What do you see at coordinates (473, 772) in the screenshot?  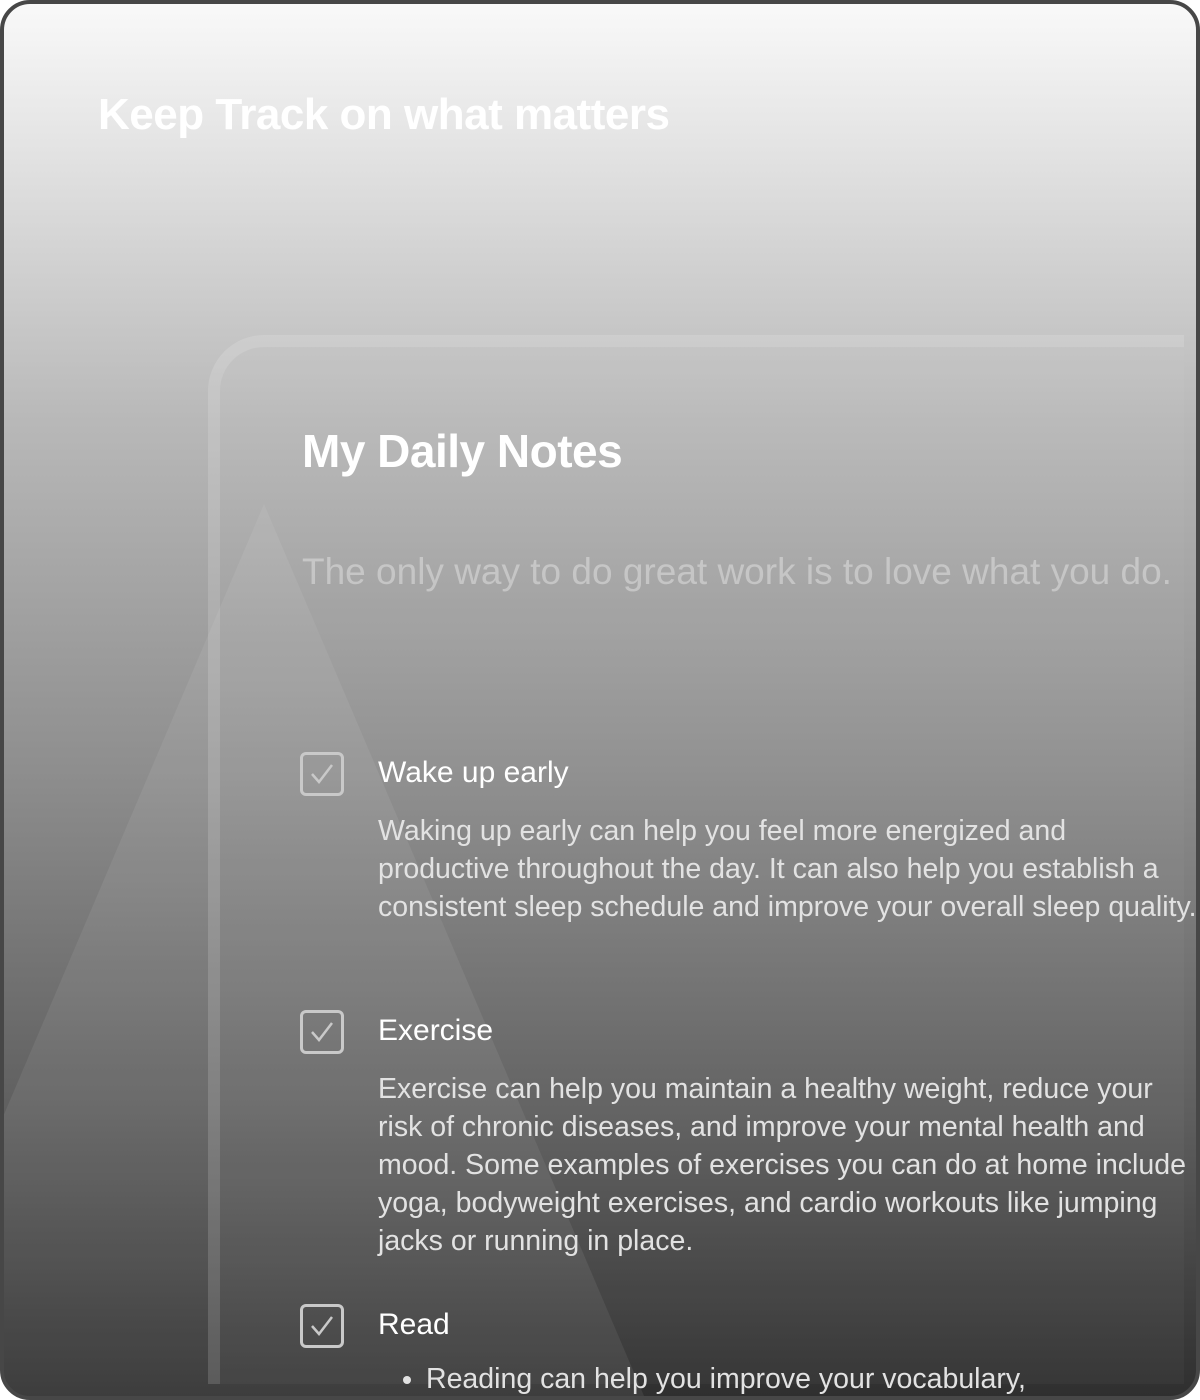 I see `todo-label: Wake up early` at bounding box center [473, 772].